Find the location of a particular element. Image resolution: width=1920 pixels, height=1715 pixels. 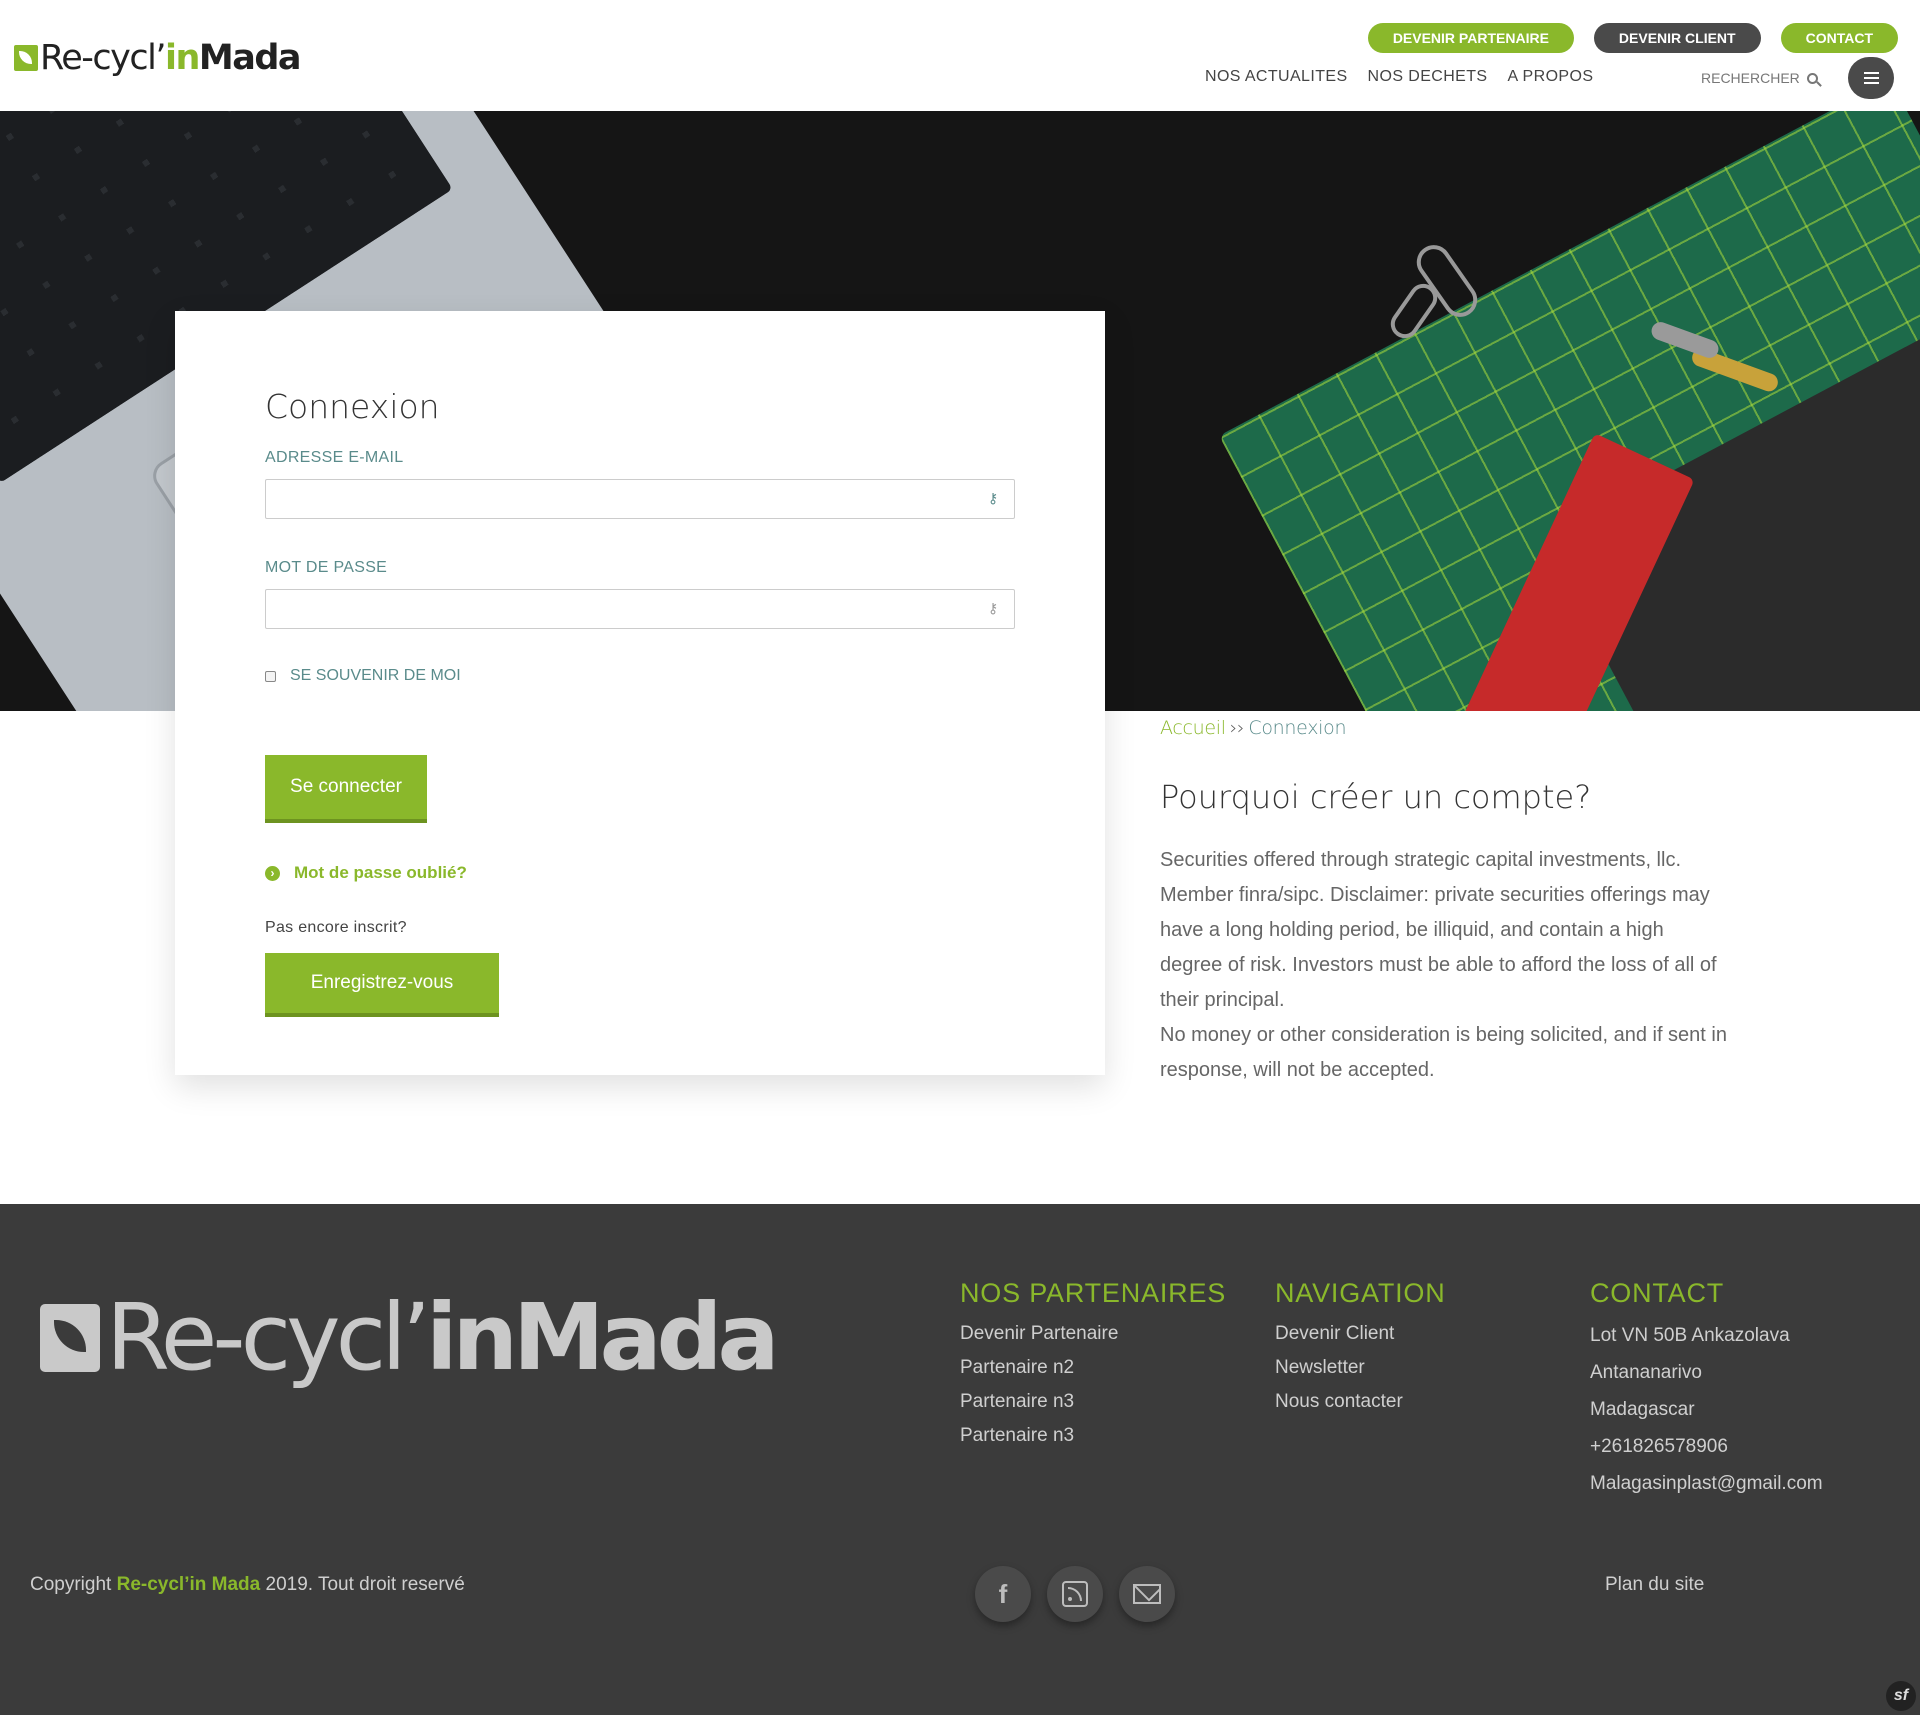

forgot-password-label: Mot de passe oublié? is located at coordinates (380, 872).